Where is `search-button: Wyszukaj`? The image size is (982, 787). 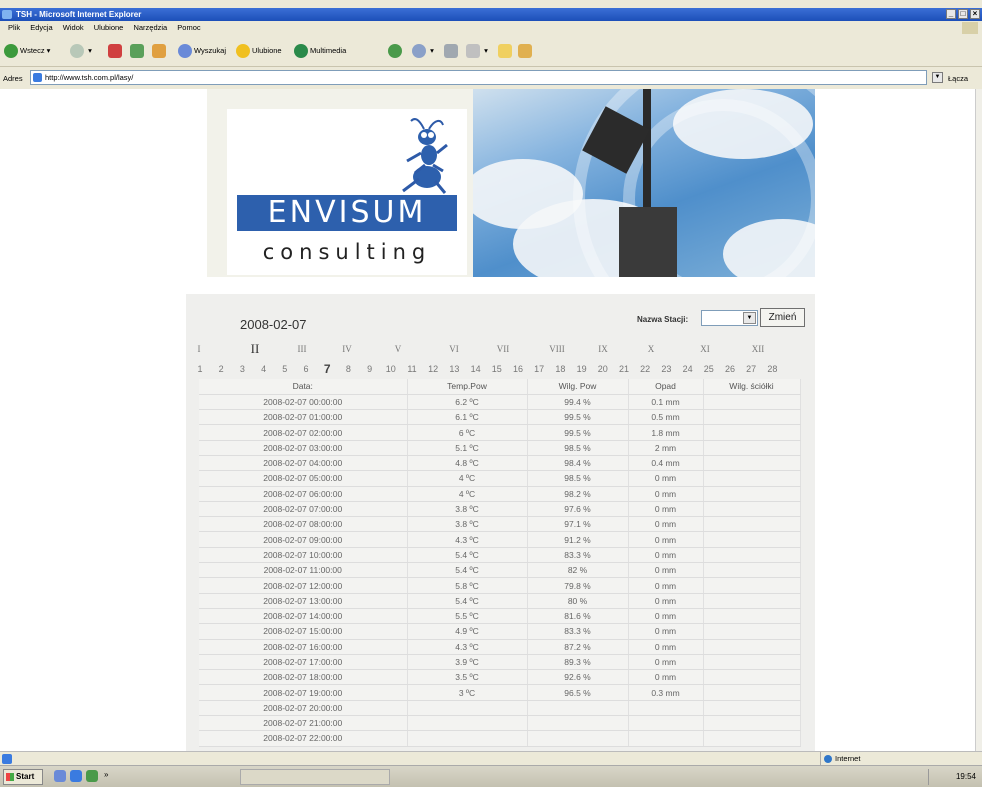
search-button: Wyszukaj is located at coordinates (202, 51).